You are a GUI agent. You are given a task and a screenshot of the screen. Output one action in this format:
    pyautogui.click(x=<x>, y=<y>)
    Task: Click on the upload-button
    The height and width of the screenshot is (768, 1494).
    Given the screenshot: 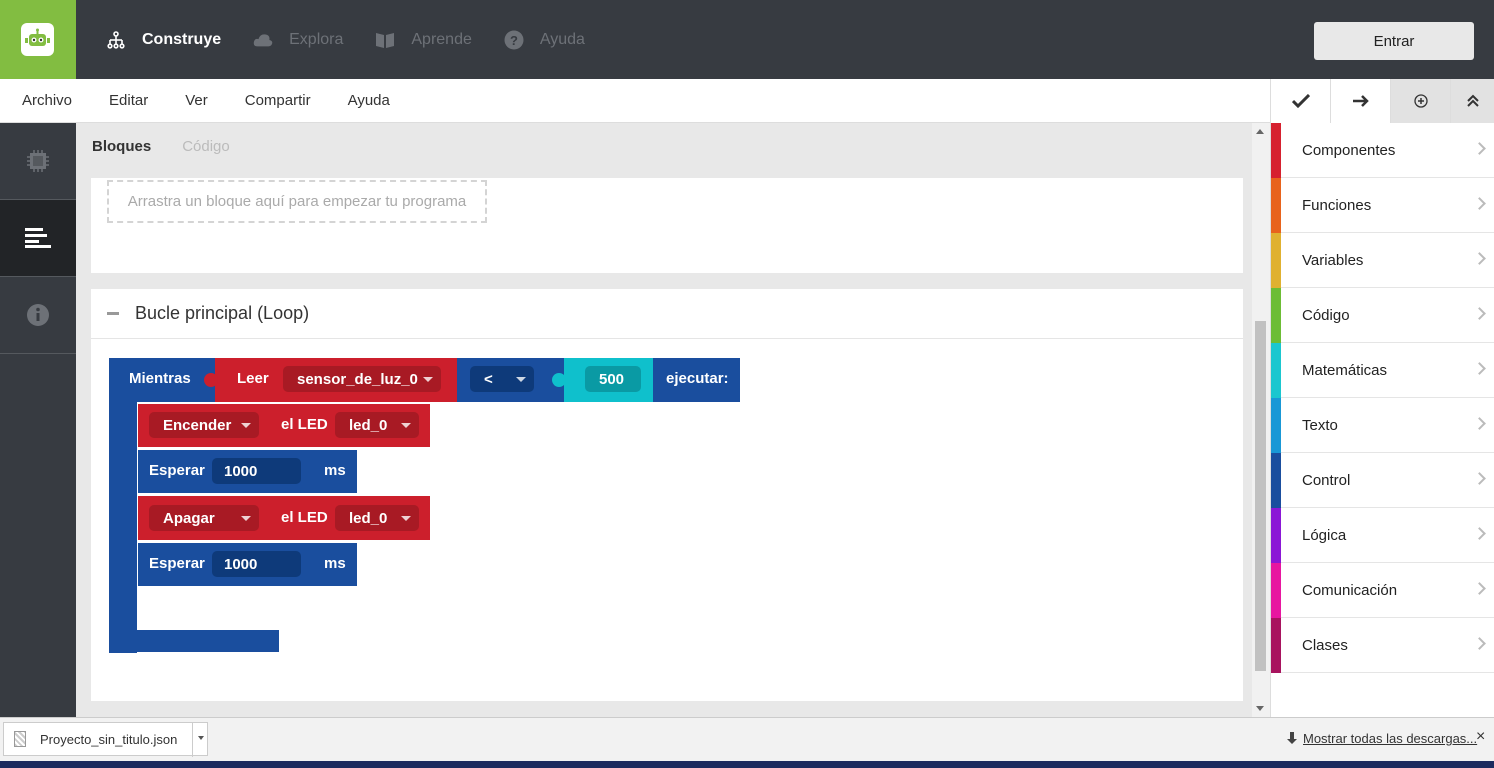 What is the action you would take?
    pyautogui.click(x=1360, y=101)
    